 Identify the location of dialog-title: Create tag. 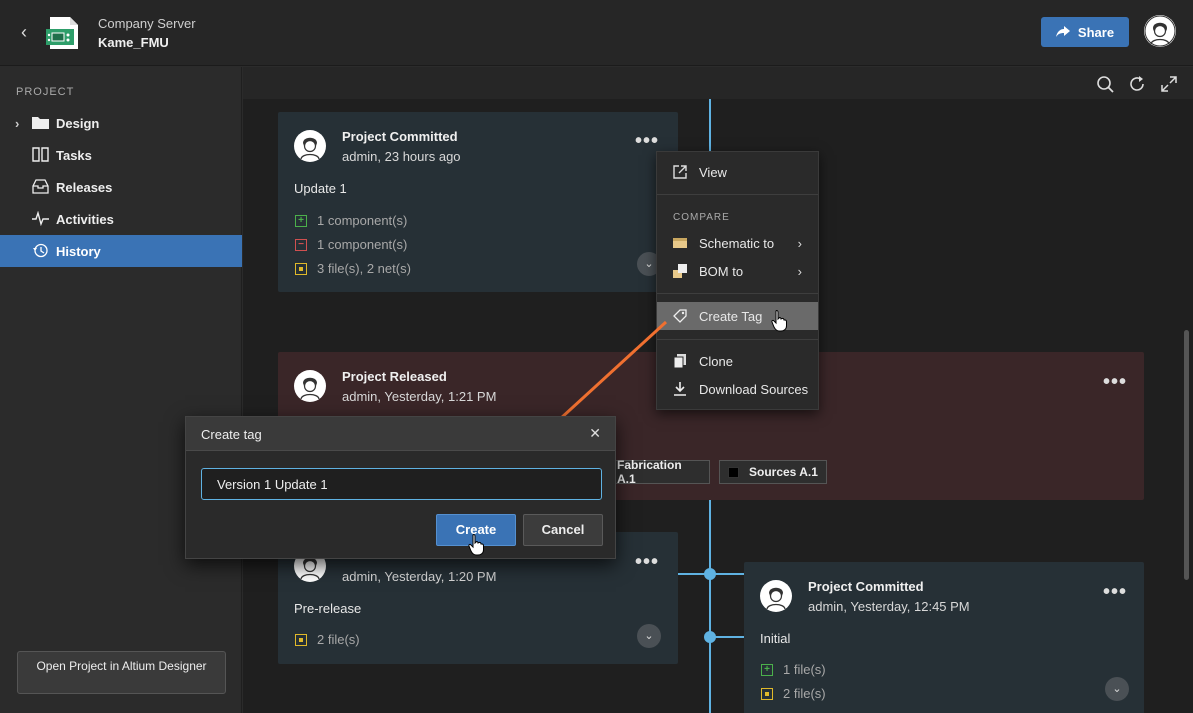
(231, 434).